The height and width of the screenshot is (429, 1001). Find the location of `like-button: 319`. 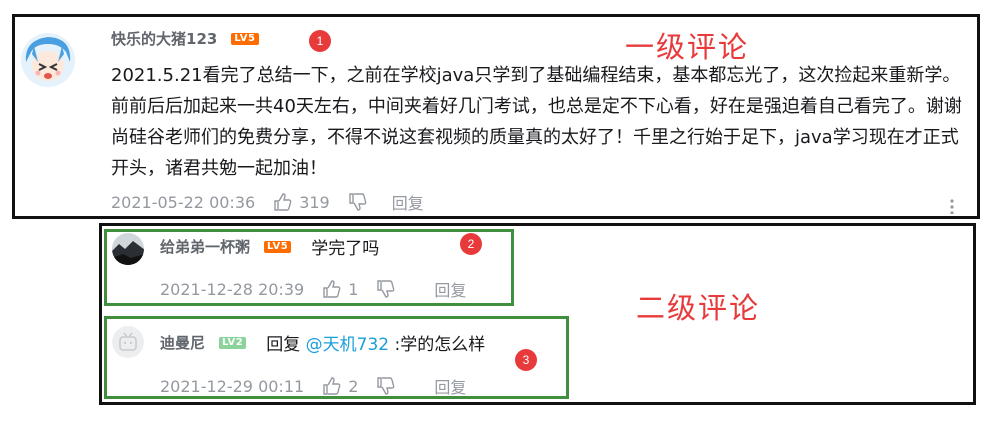

like-button: 319 is located at coordinates (301, 202).